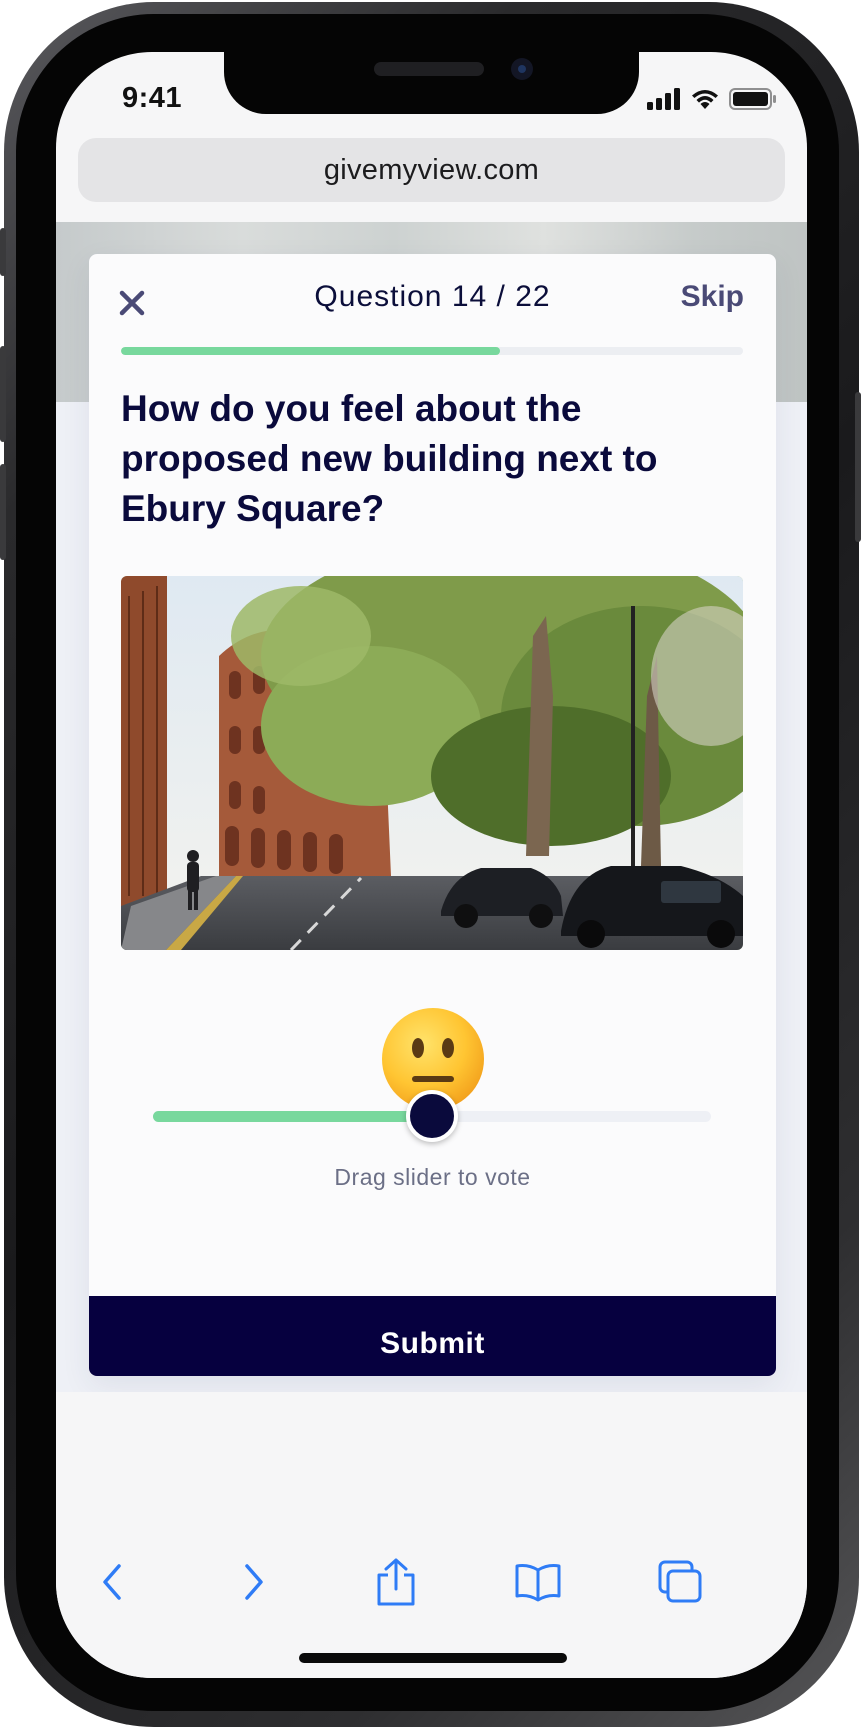  I want to click on status-time: 9:41, so click(152, 98).